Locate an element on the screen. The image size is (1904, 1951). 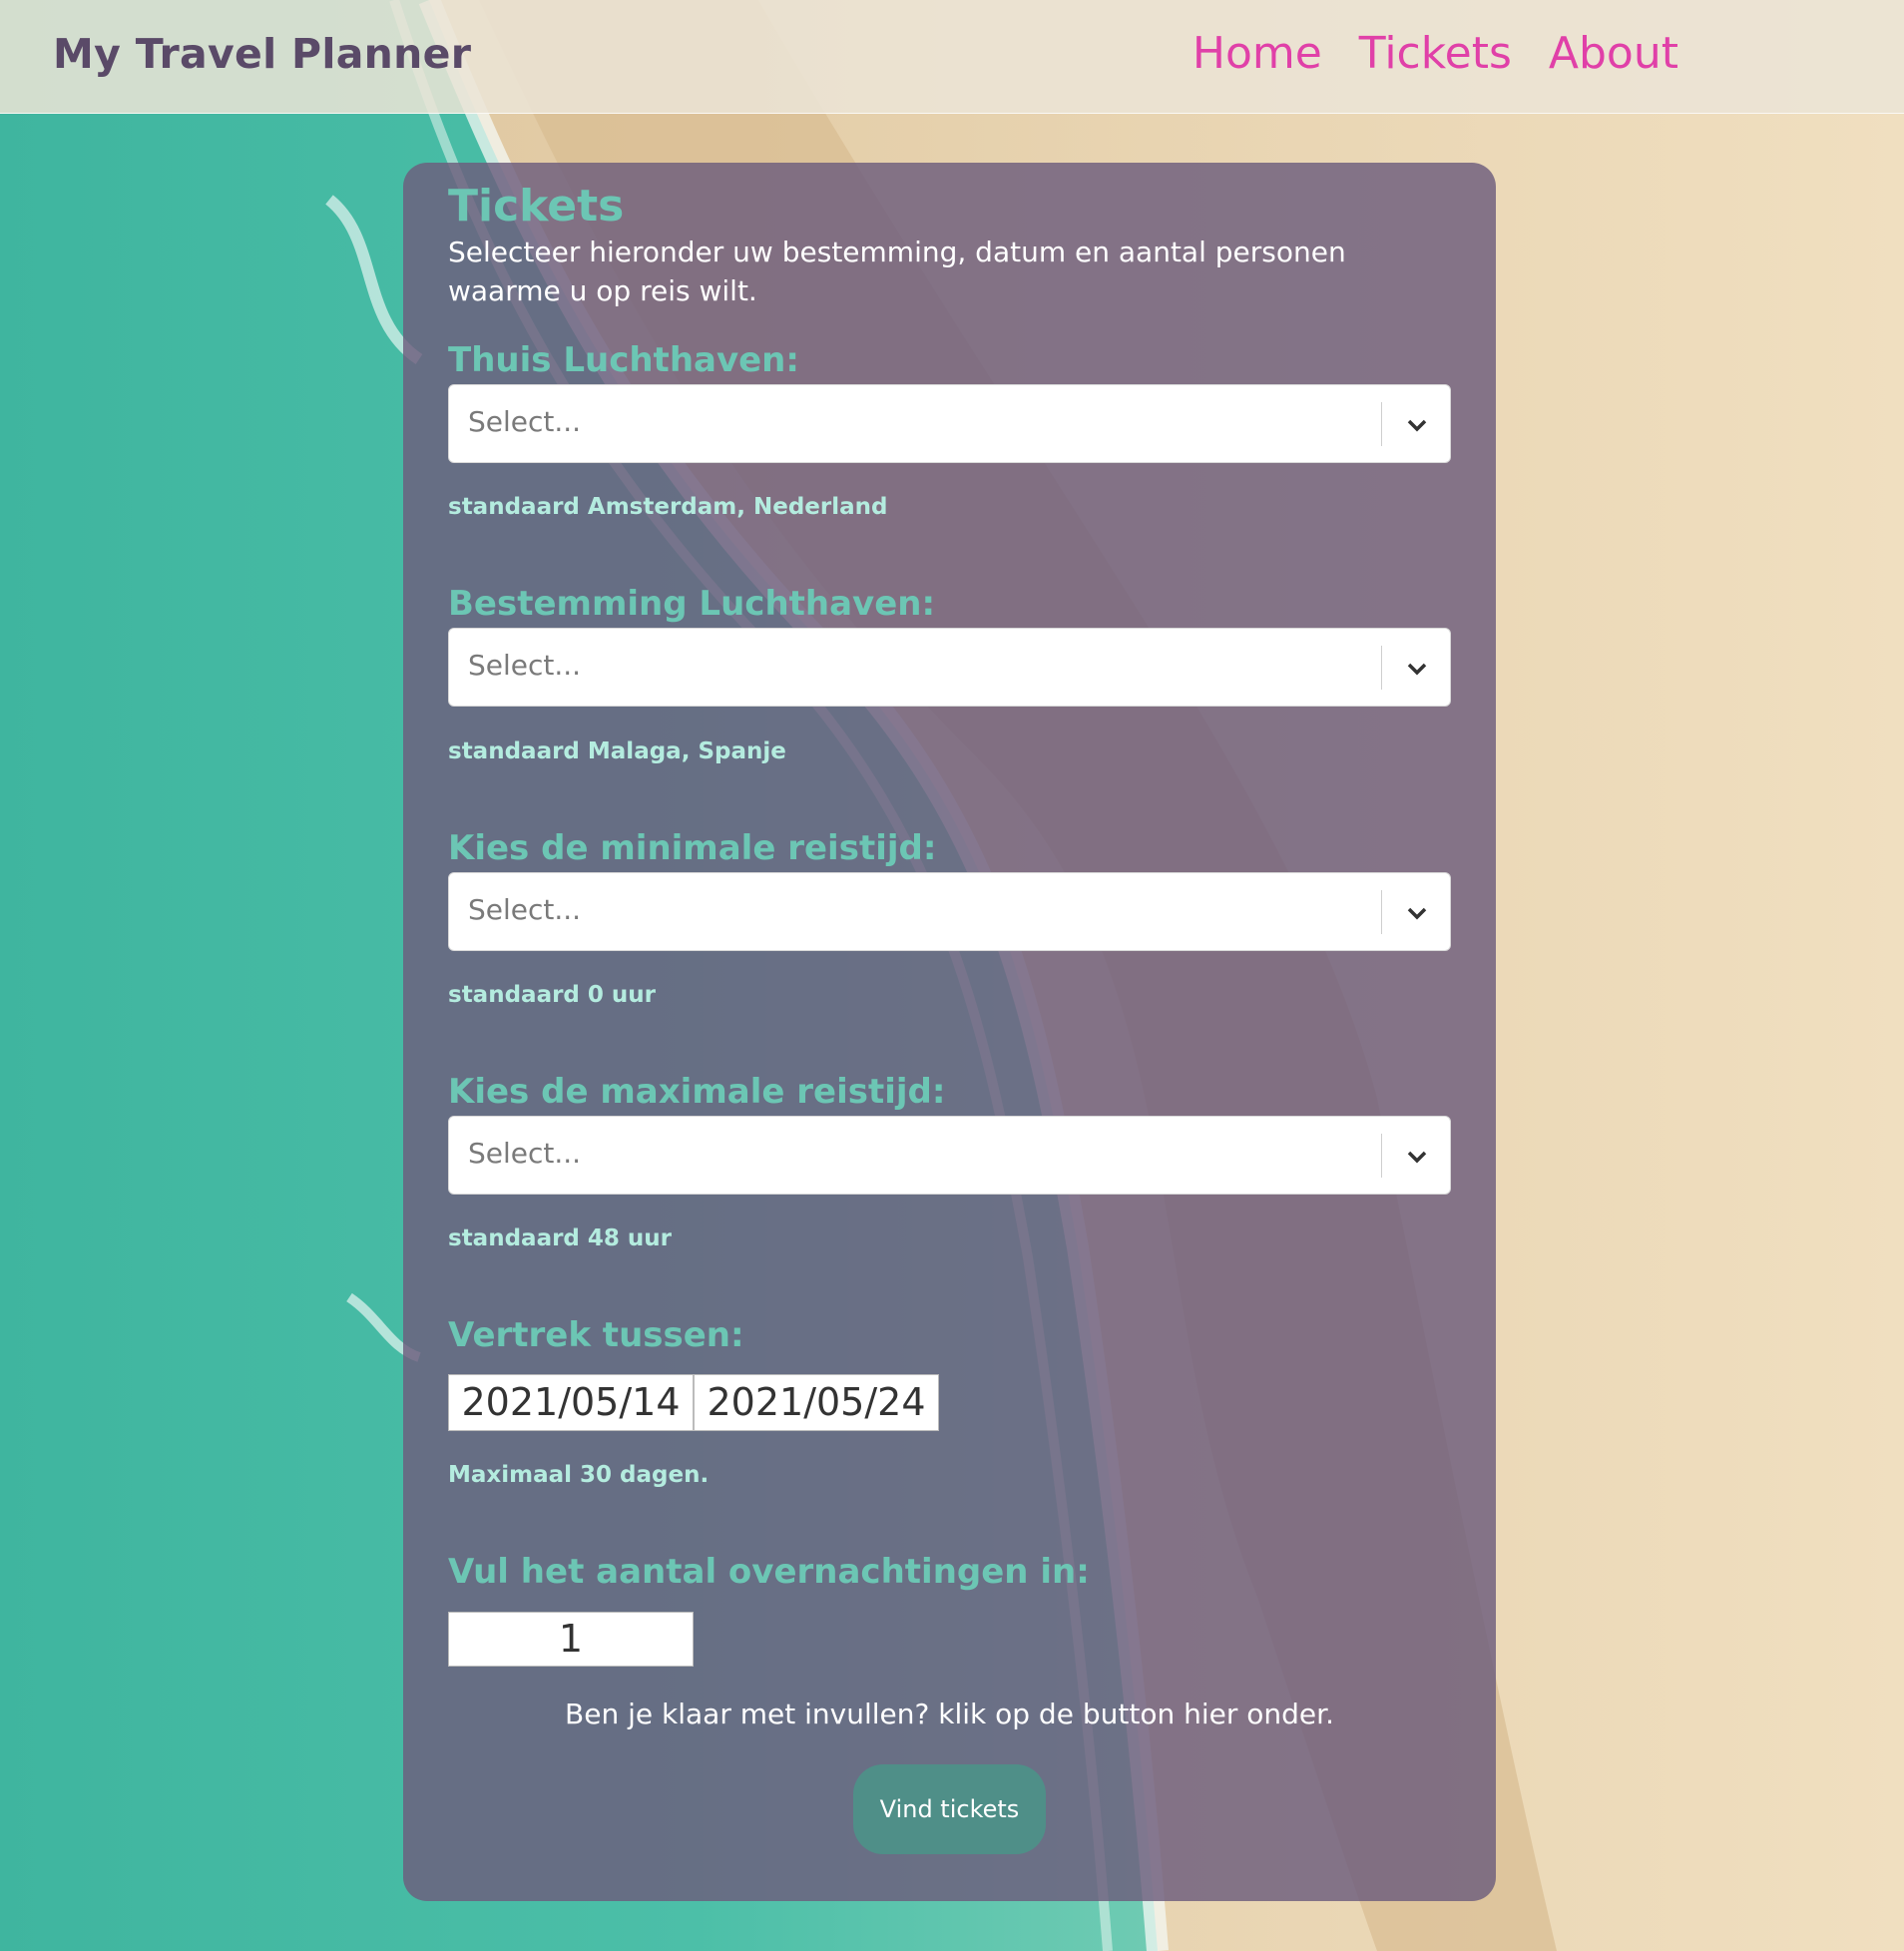
nav-tickets-link: Tickets is located at coordinates (1435, 54).